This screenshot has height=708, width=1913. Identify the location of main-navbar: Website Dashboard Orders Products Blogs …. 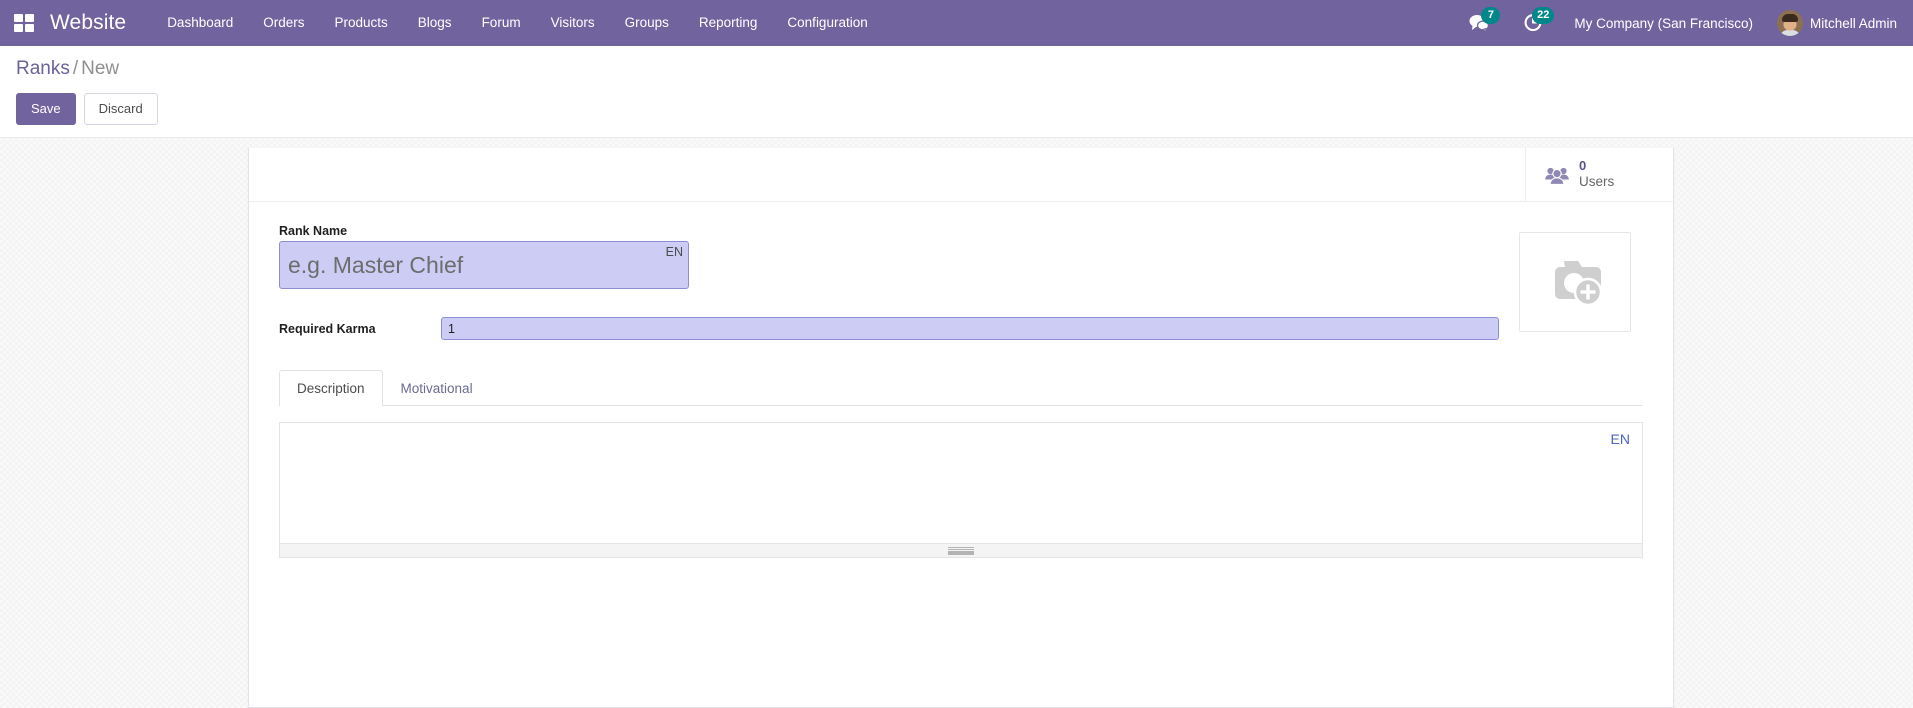
(956, 23).